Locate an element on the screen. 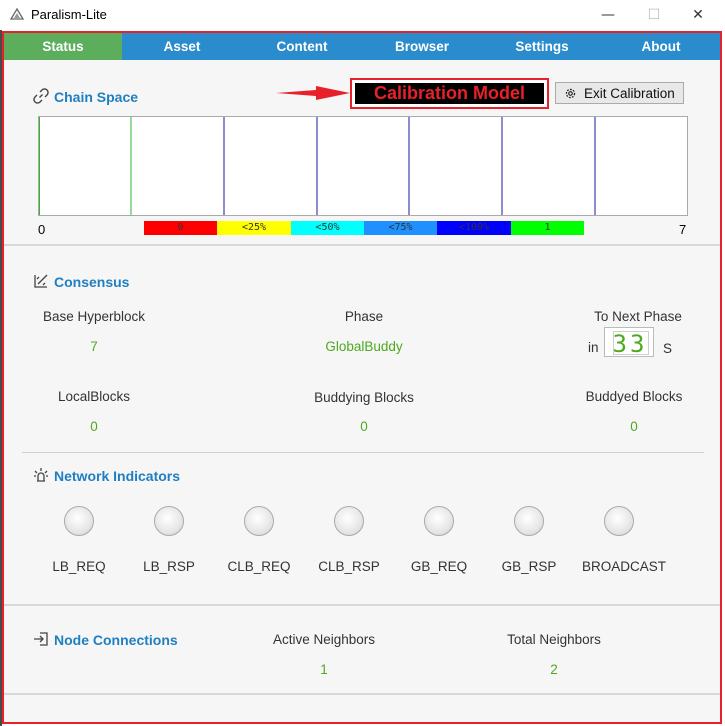 Image resolution: width=725 pixels, height=726 pixels. app-logo-icon is located at coordinates (17, 14).